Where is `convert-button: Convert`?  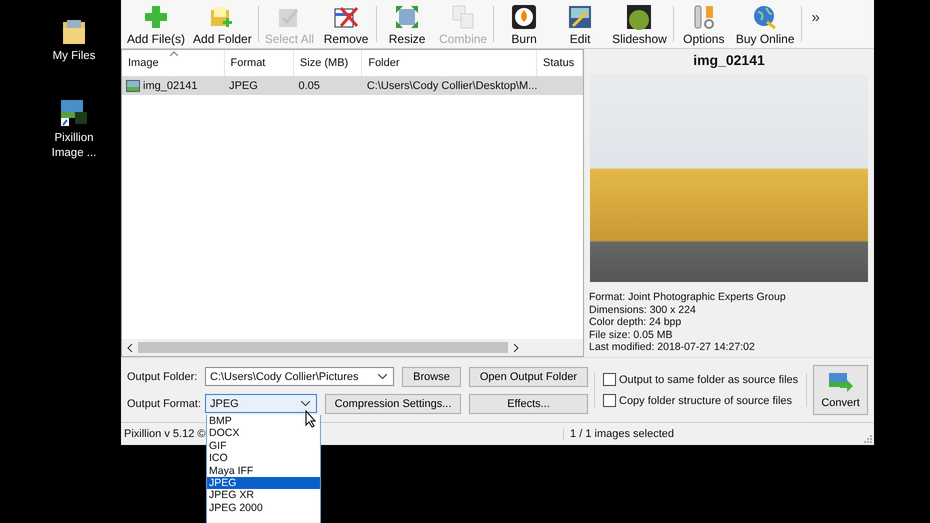 convert-button: Convert is located at coordinates (840, 390).